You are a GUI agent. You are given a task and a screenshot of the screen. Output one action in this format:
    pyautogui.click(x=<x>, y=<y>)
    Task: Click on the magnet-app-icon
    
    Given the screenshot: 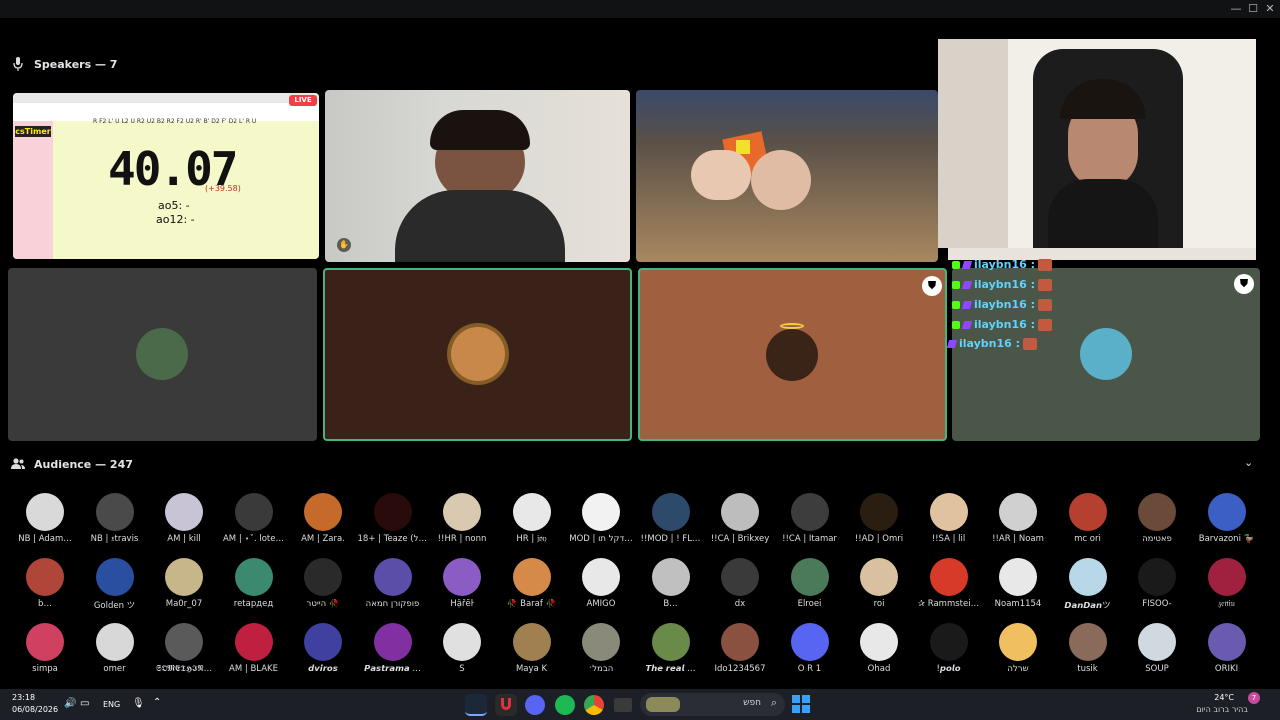 What is the action you would take?
    pyautogui.click(x=506, y=705)
    